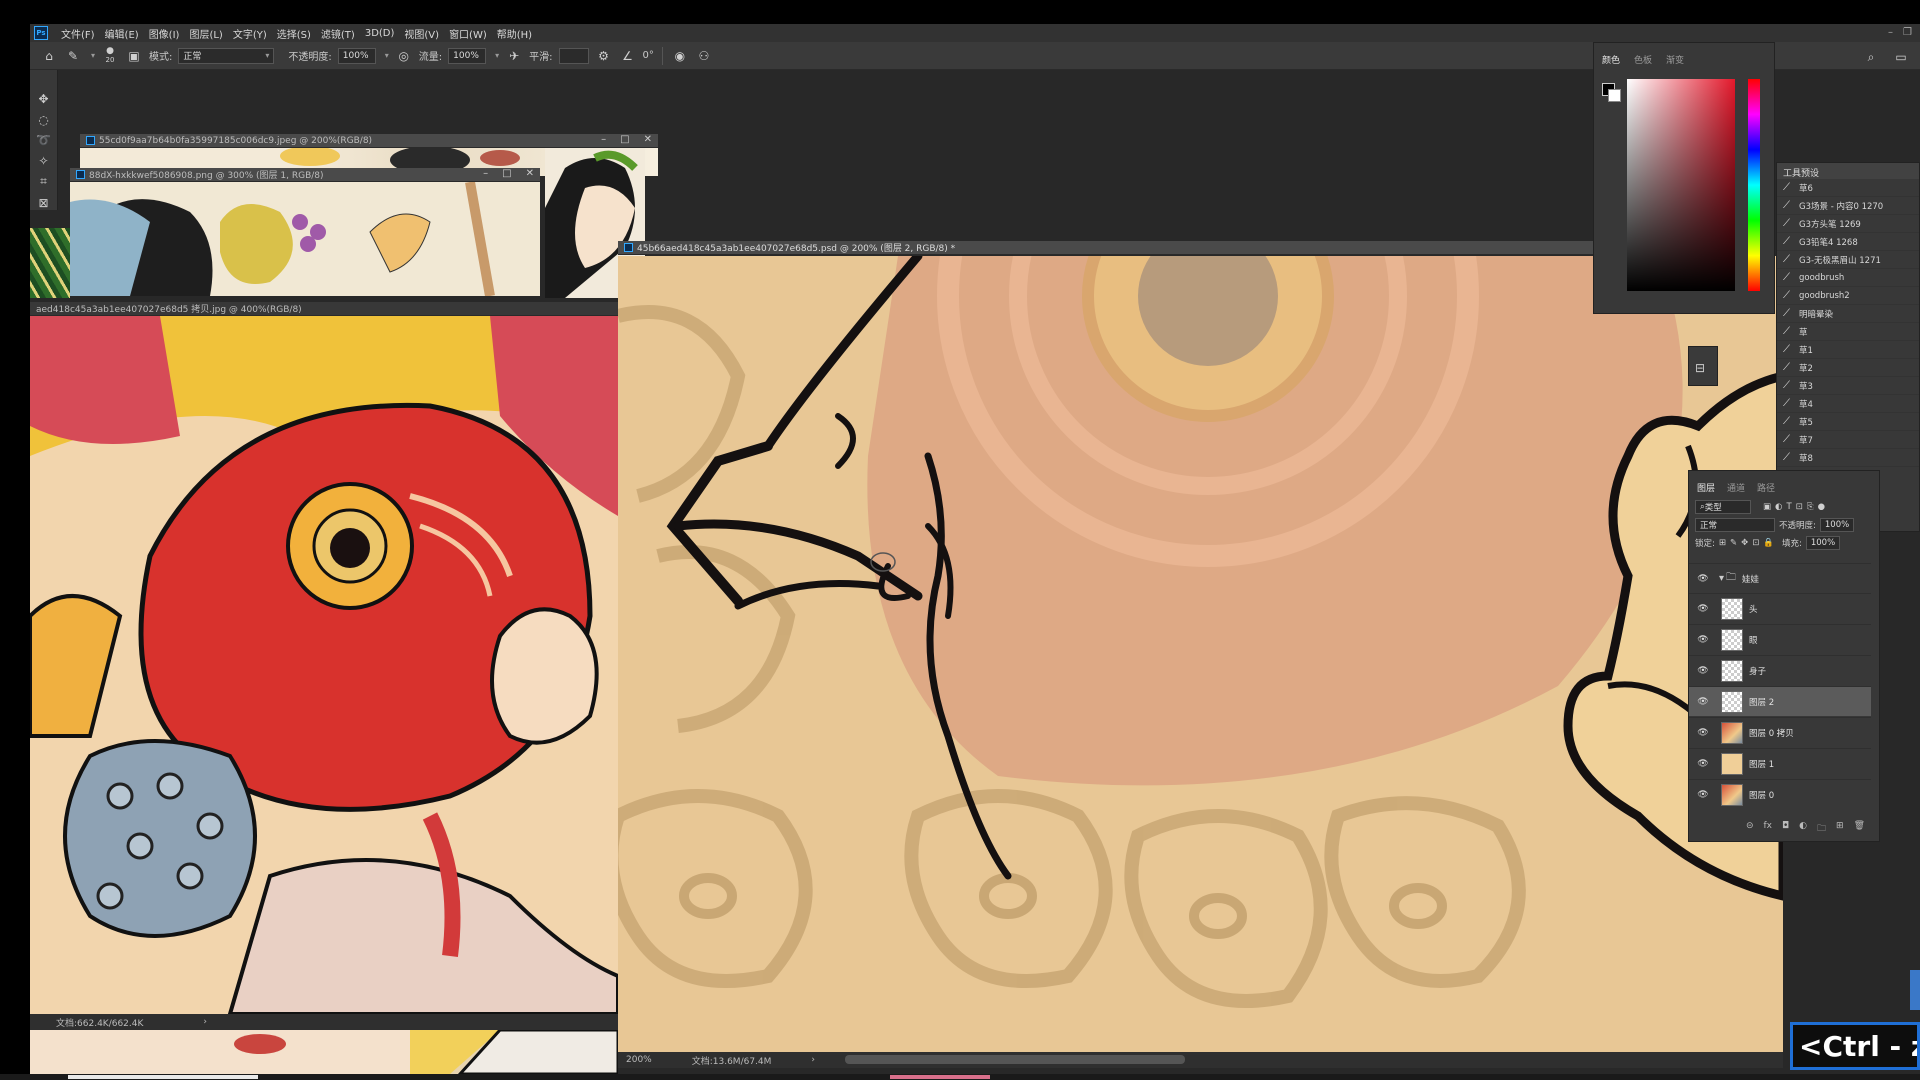 The width and height of the screenshot is (1920, 1080). What do you see at coordinates (1799, 507) in the screenshot?
I see `filter-shape-icon: ⊡` at bounding box center [1799, 507].